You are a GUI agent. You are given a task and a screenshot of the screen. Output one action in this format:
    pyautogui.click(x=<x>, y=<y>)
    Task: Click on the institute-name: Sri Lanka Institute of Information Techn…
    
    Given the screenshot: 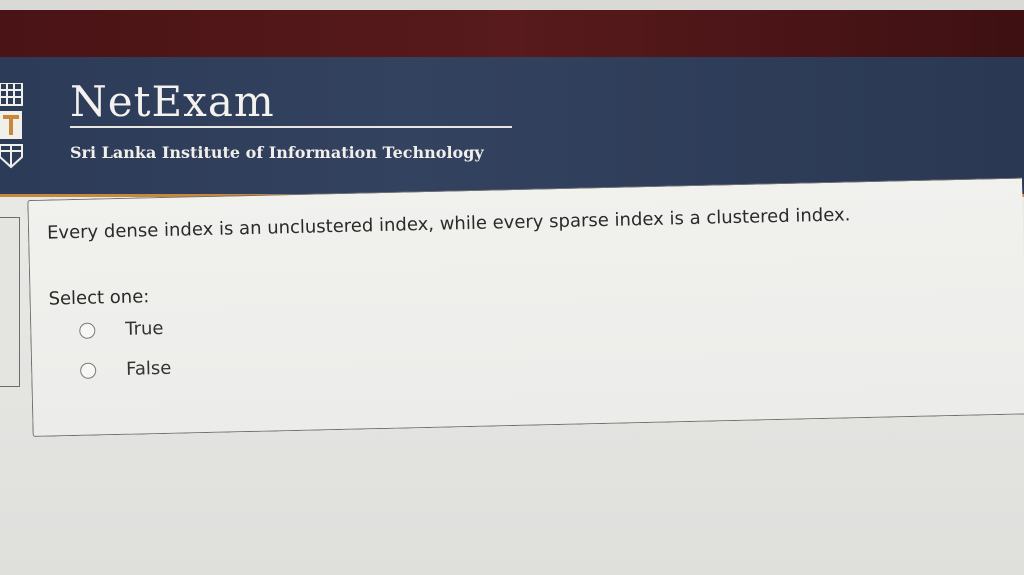 What is the action you would take?
    pyautogui.click(x=277, y=152)
    